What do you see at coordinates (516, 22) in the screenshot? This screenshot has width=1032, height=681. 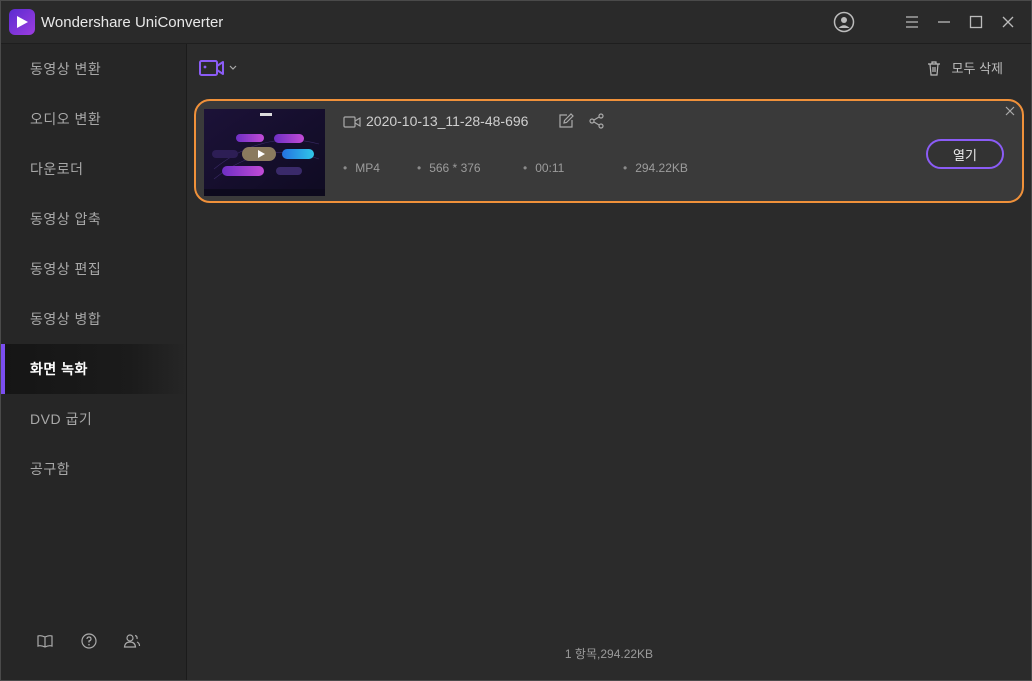 I see `title-bar: Wondershare UniConverter` at bounding box center [516, 22].